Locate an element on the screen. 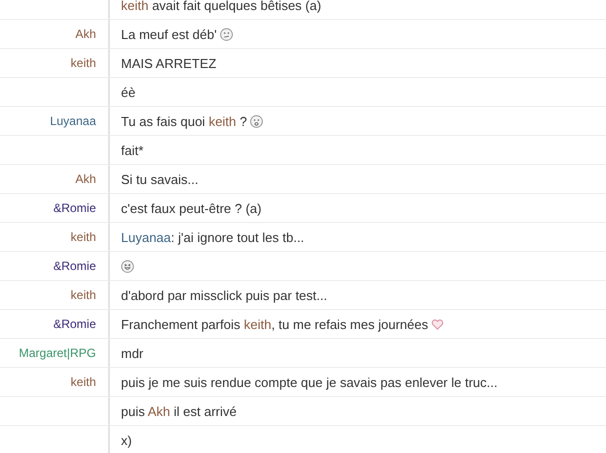  username: Margaret|RPG is located at coordinates (57, 353).